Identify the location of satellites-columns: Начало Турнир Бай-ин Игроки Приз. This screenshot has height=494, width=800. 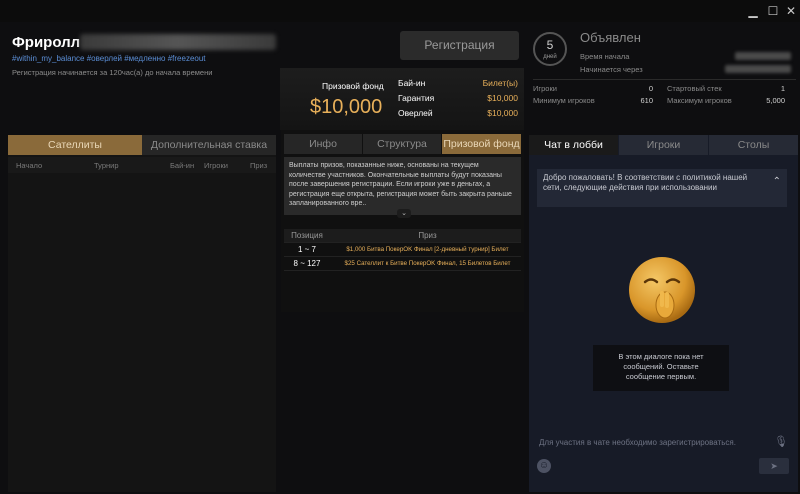
(142, 165).